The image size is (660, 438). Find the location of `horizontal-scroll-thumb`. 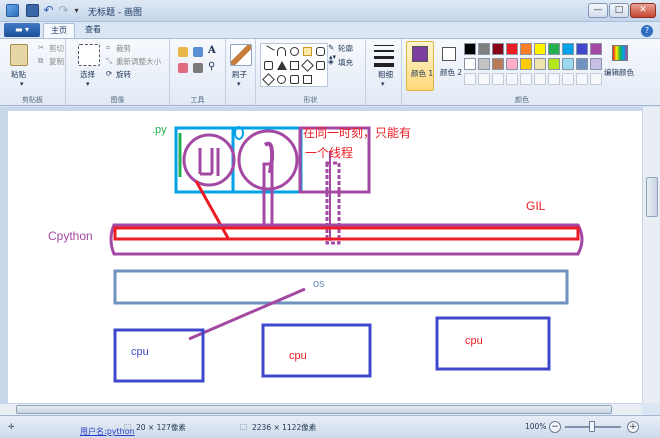

horizontal-scroll-thumb is located at coordinates (314, 409).